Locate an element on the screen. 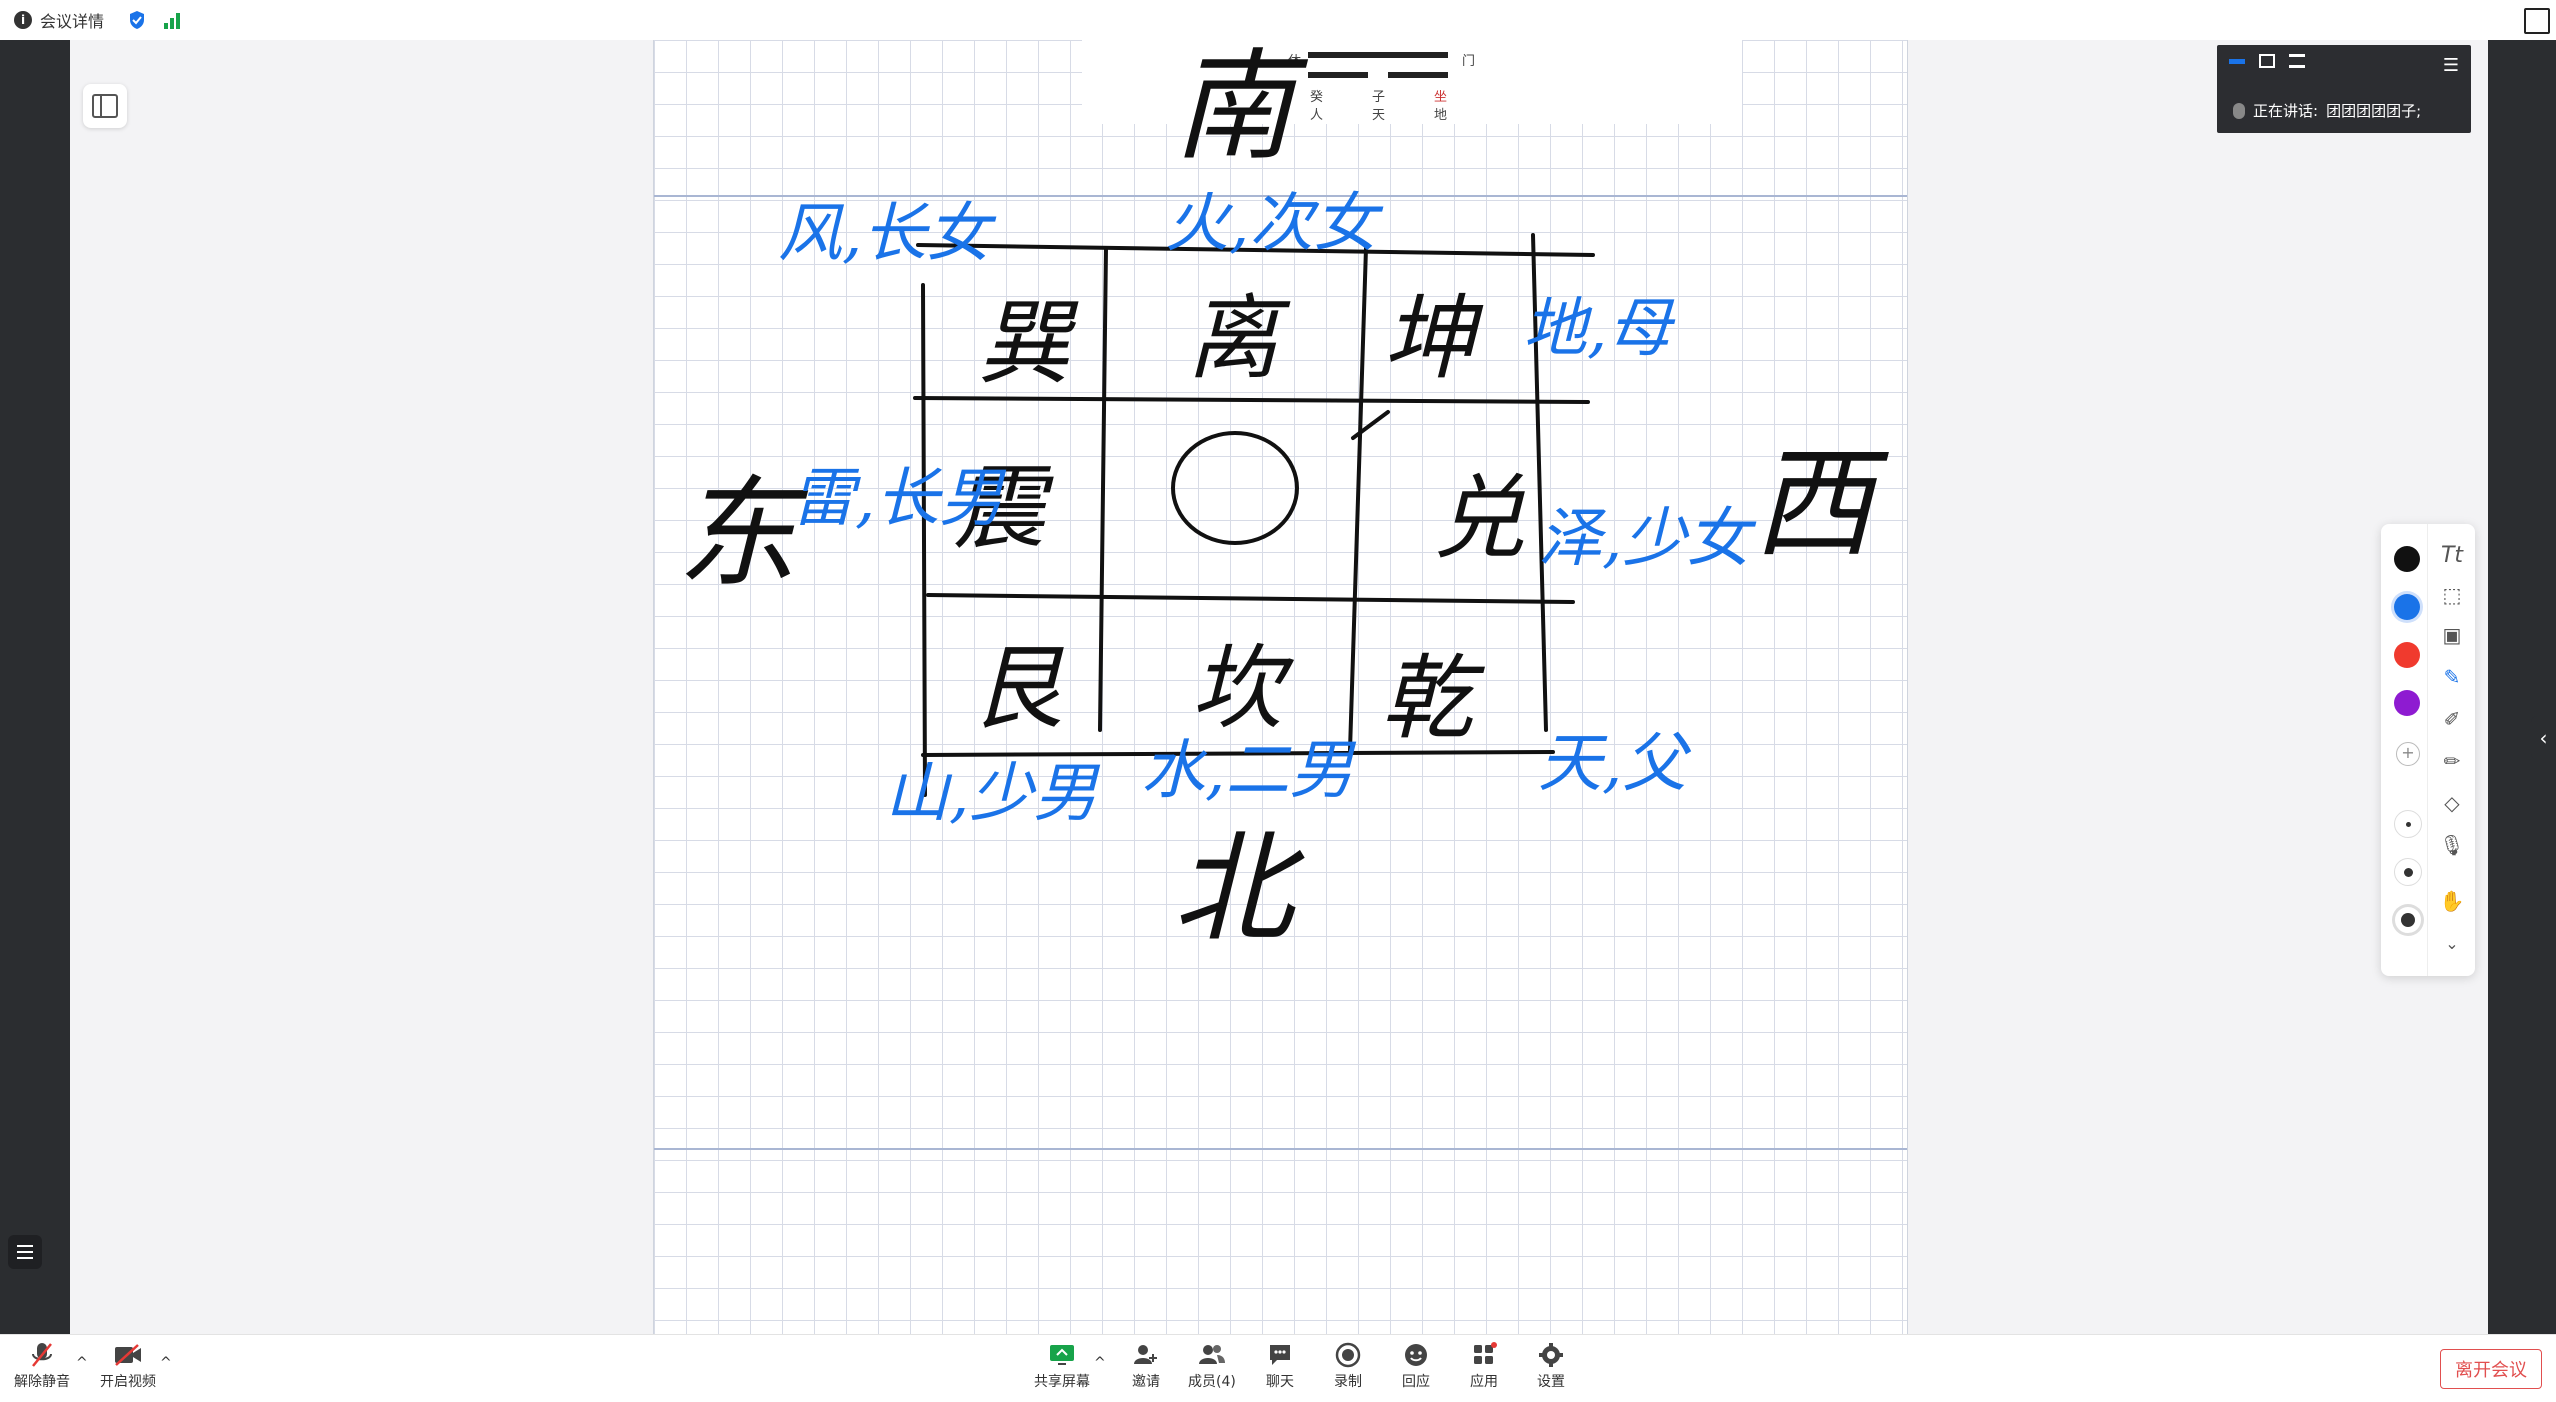 The width and height of the screenshot is (2556, 1402). invite-button: 邀请 is located at coordinates (1146, 1365).